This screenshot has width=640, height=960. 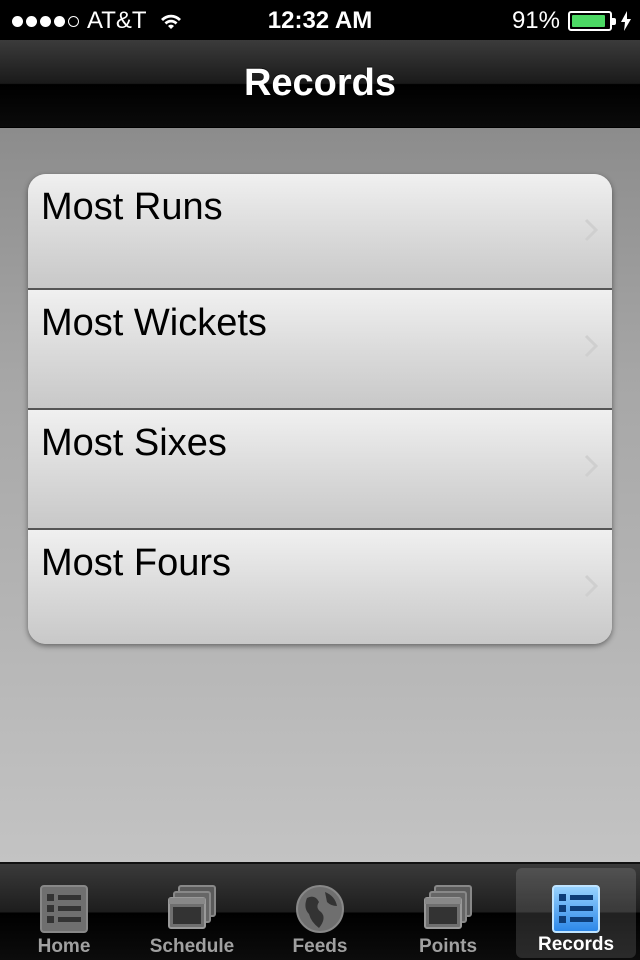 I want to click on globe-icon, so click(x=320, y=909).